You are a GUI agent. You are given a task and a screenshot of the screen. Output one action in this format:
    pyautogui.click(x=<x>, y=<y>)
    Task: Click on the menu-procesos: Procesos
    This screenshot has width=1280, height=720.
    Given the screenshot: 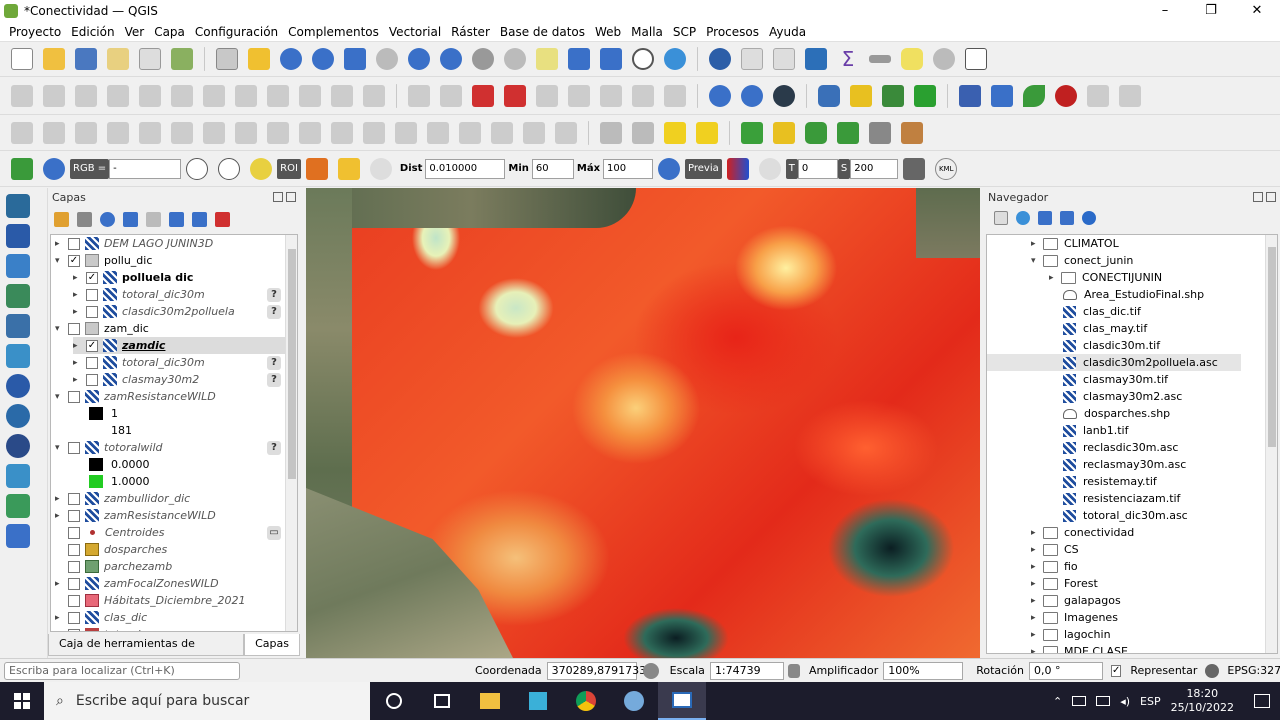 What is the action you would take?
    pyautogui.click(x=732, y=32)
    